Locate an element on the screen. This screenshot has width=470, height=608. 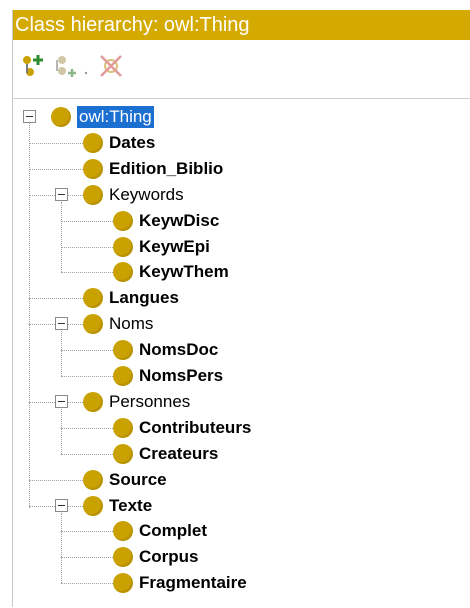
tree-node-createurs: Createurs is located at coordinates (178, 454).